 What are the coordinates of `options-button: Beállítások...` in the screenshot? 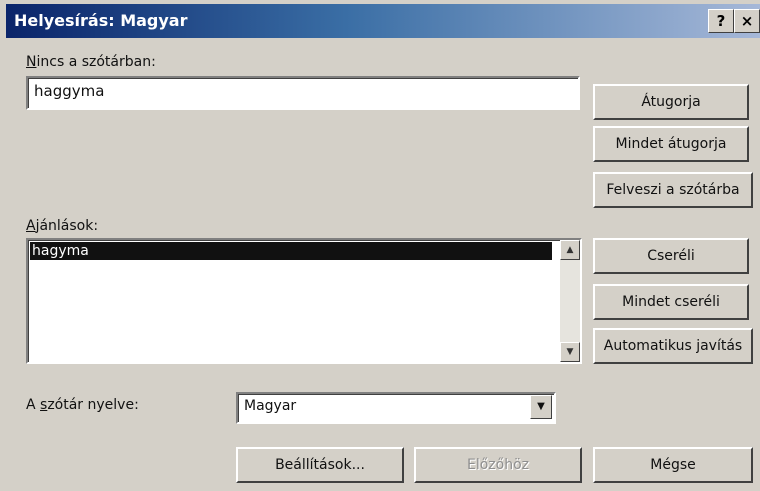 It's located at (320, 465).